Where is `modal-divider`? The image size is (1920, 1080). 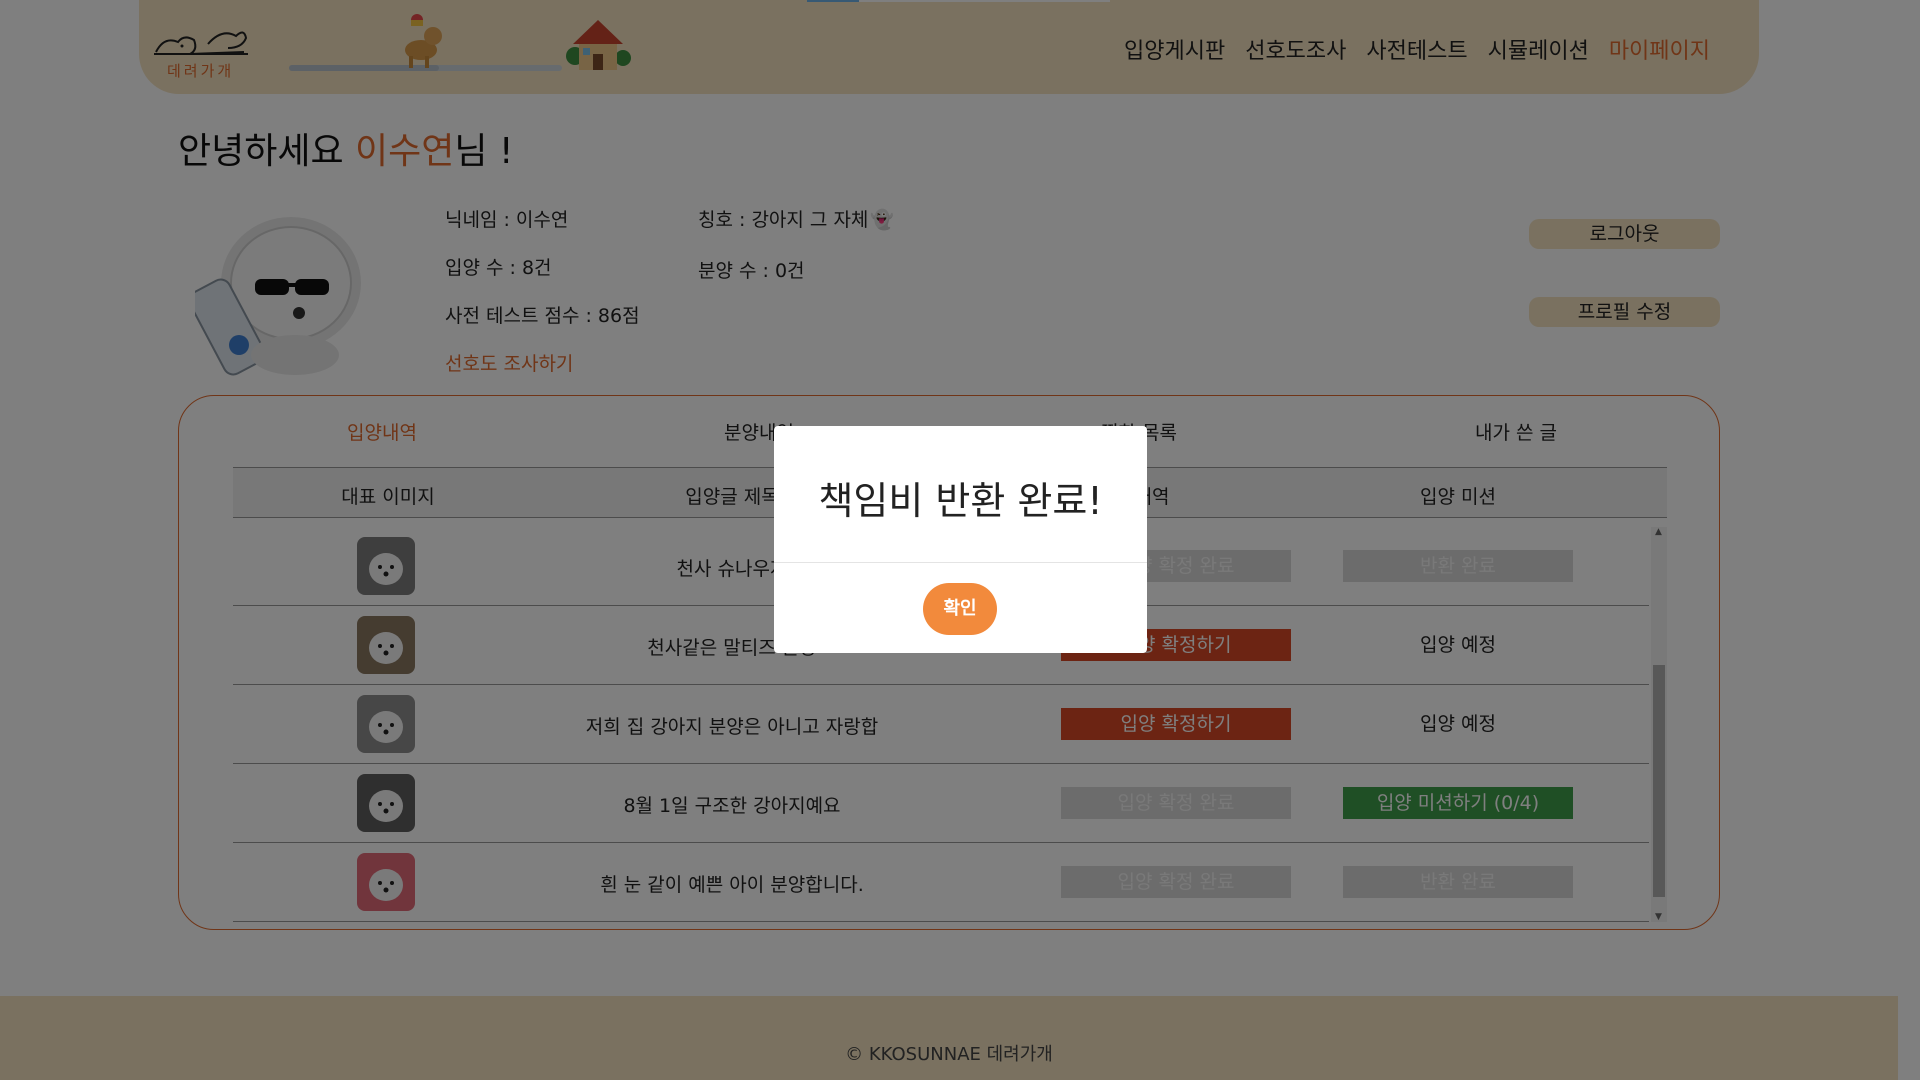
modal-divider is located at coordinates (960, 562).